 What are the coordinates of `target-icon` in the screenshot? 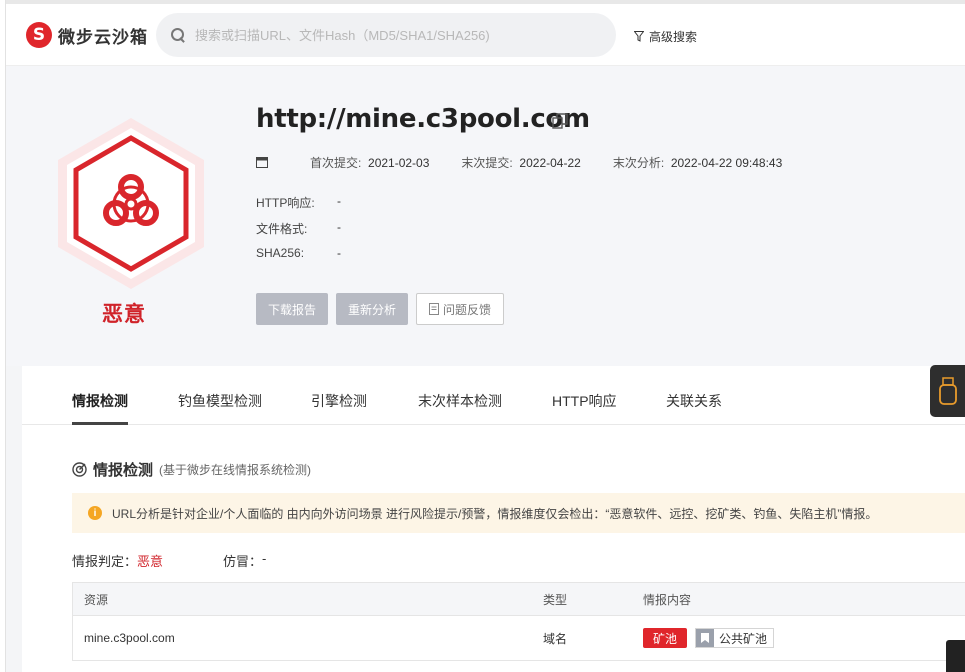 It's located at (79, 469).